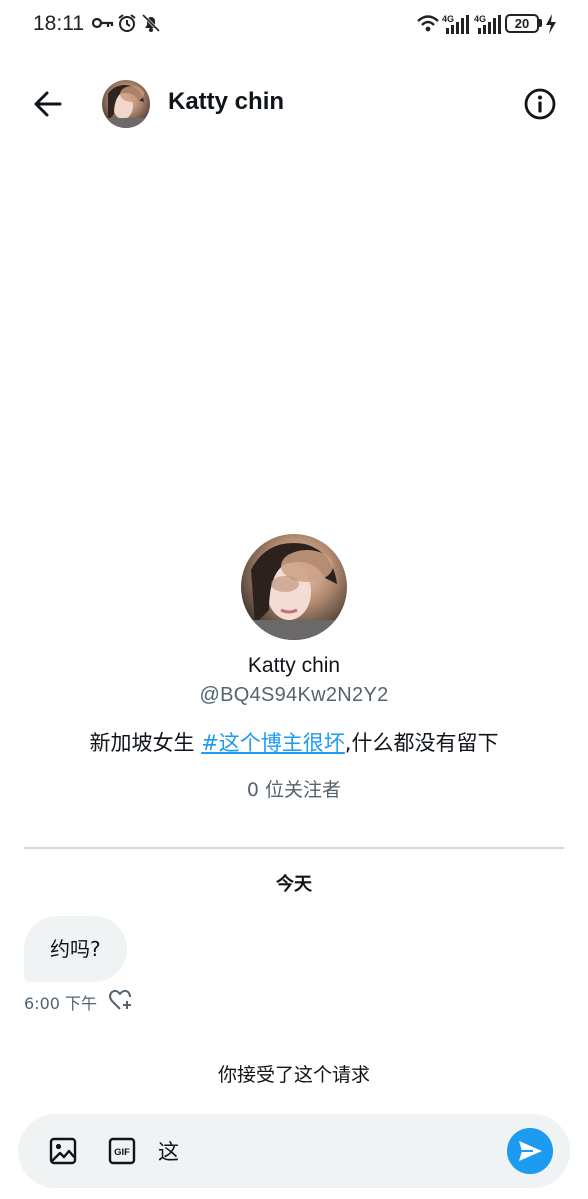 Image resolution: width=588 pixels, height=1199 pixels. Describe the element at coordinates (294, 848) in the screenshot. I see `divider` at that location.